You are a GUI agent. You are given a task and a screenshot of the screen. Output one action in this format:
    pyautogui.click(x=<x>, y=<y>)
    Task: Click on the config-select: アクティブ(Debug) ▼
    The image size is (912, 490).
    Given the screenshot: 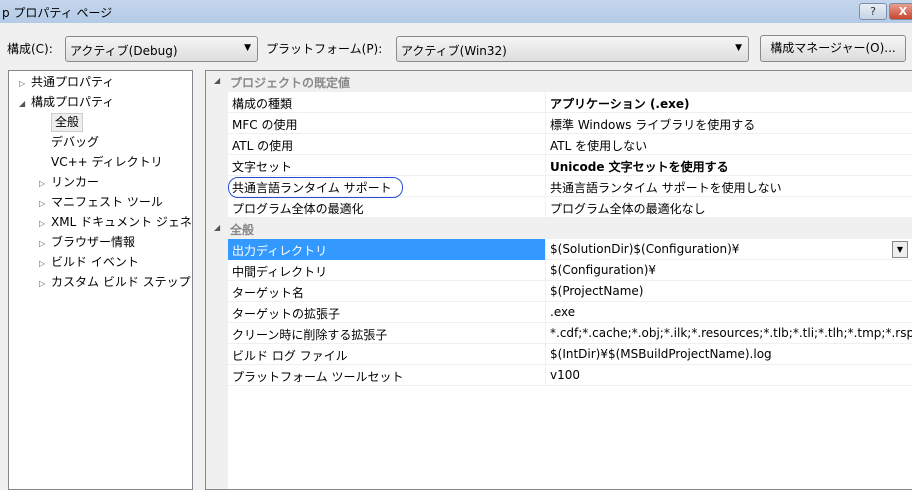 What is the action you would take?
    pyautogui.click(x=161, y=49)
    